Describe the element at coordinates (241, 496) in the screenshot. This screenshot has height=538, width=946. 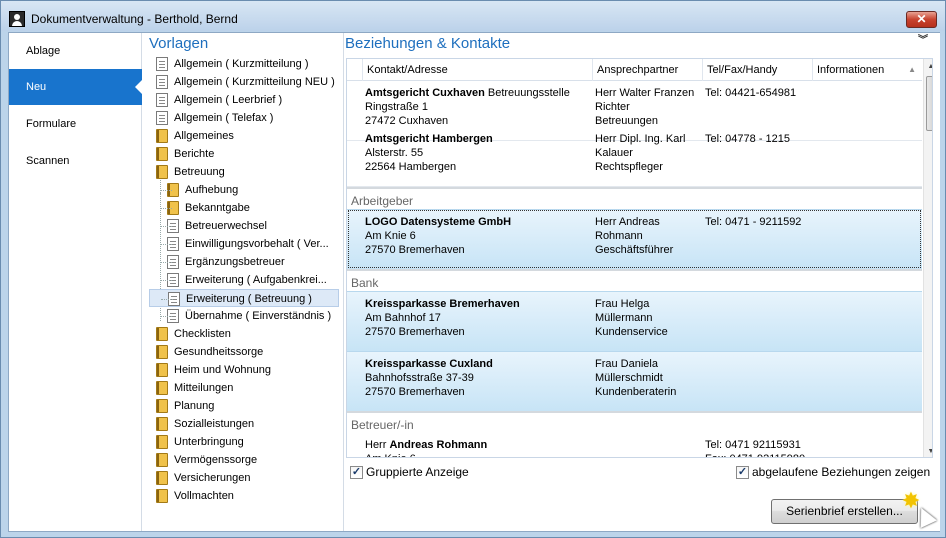
I see `tree-item: Vollmachten` at that location.